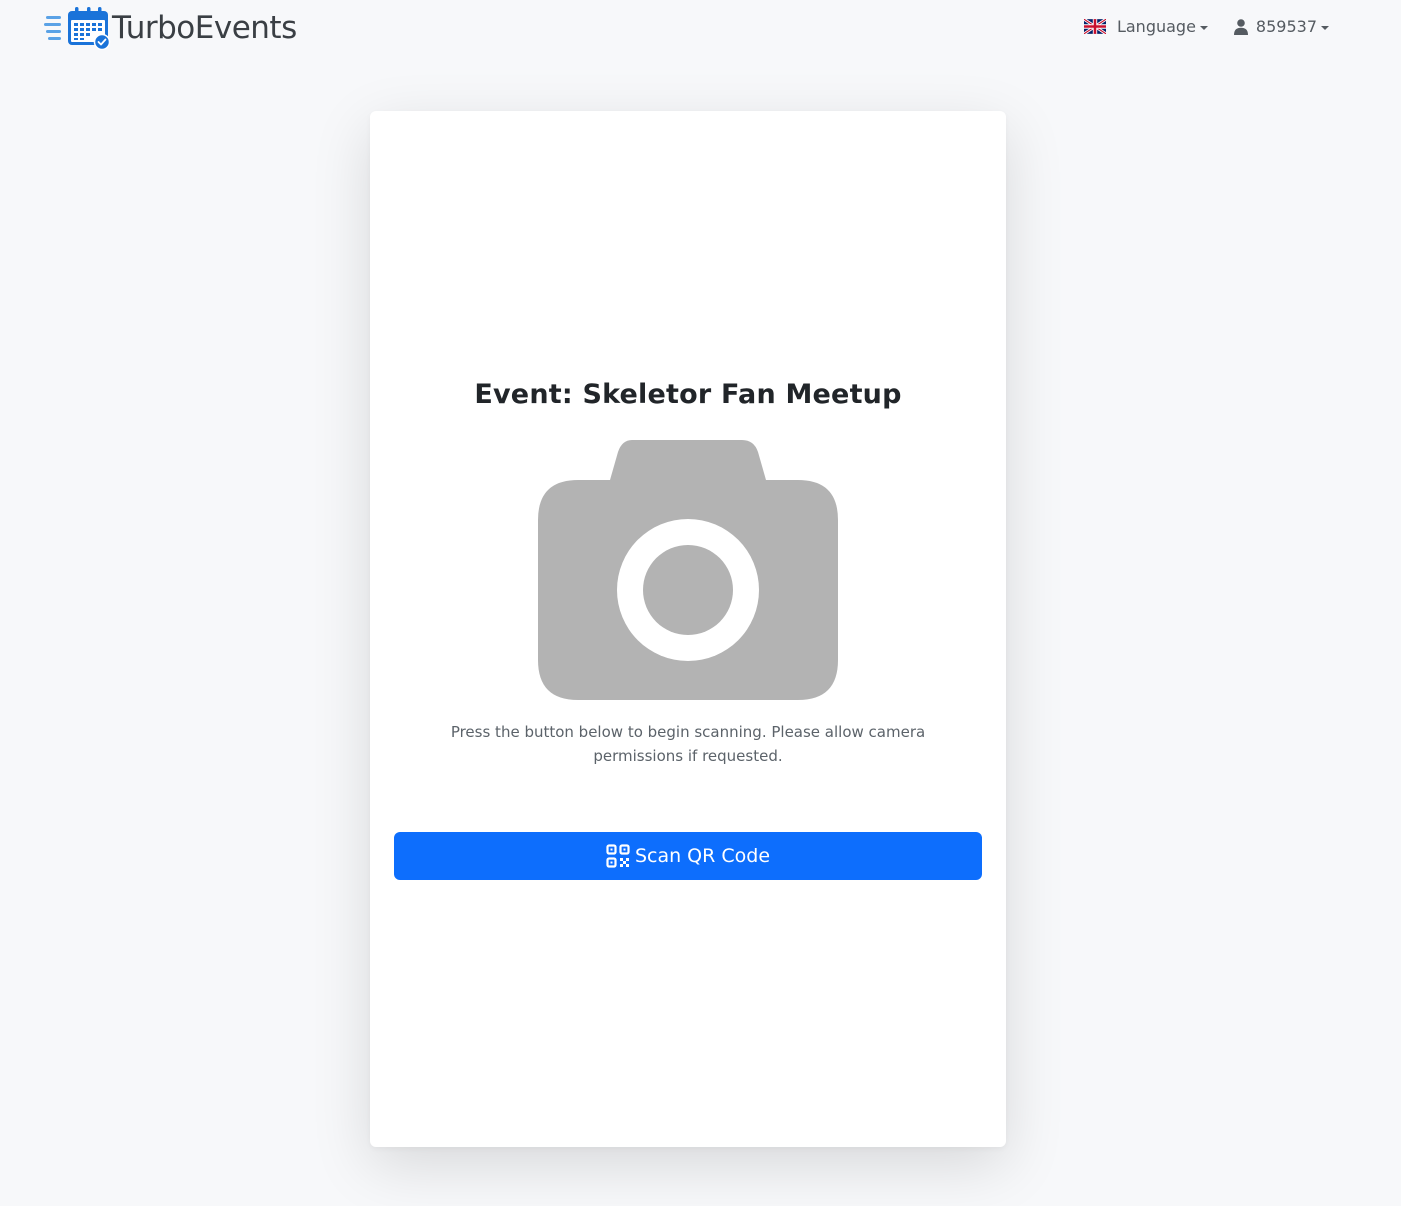 The image size is (1401, 1206). I want to click on language-dropdown: Language, so click(1145, 26).